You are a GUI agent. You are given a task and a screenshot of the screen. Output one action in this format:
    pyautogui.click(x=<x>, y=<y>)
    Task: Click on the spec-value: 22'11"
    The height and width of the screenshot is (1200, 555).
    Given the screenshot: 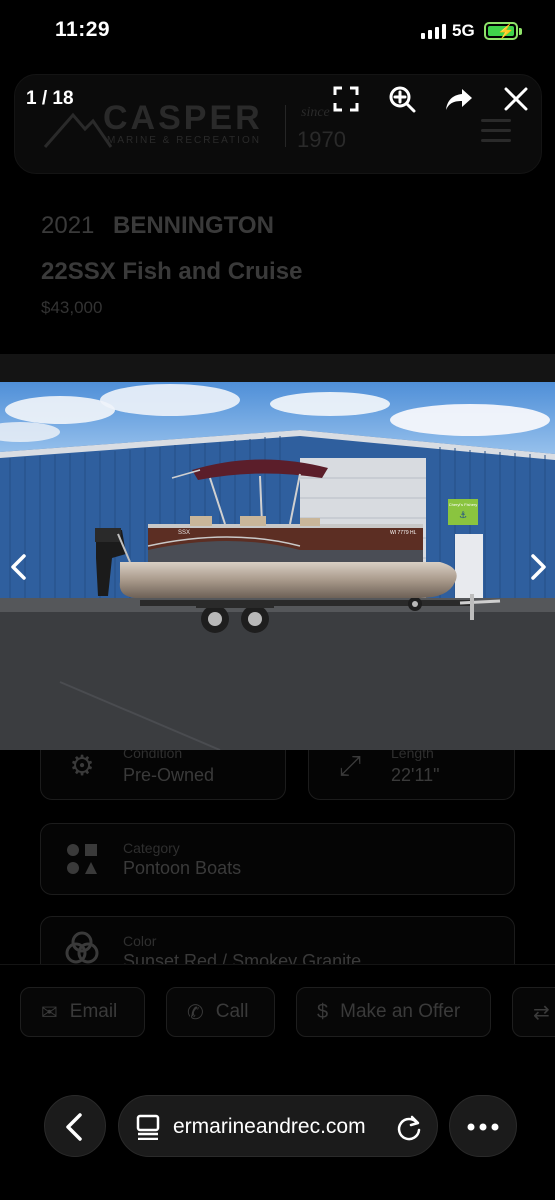 What is the action you would take?
    pyautogui.click(x=415, y=775)
    